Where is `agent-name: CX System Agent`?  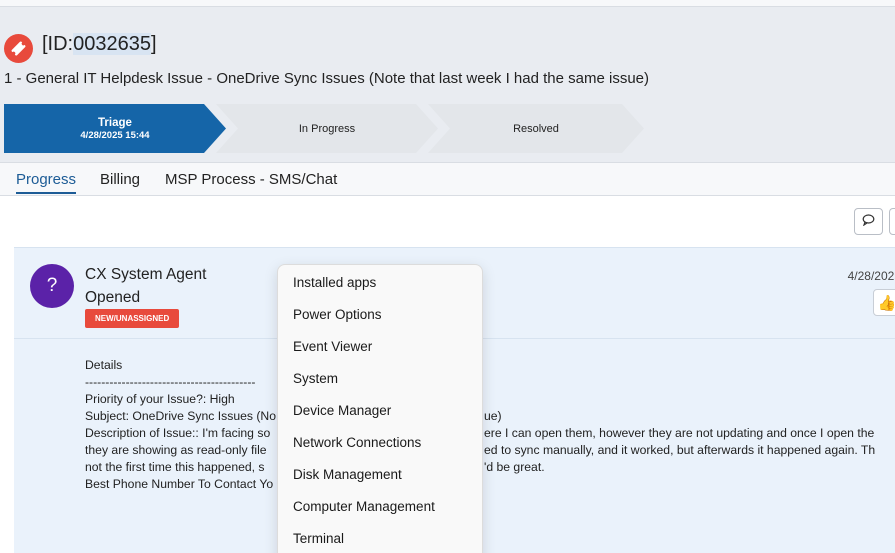
agent-name: CX System Agent is located at coordinates (146, 274).